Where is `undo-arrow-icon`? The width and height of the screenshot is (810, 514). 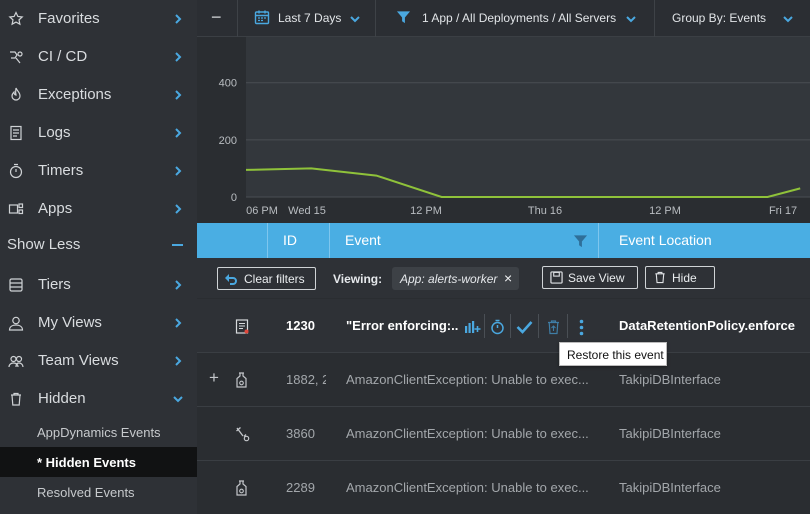
undo-arrow-icon is located at coordinates (231, 279).